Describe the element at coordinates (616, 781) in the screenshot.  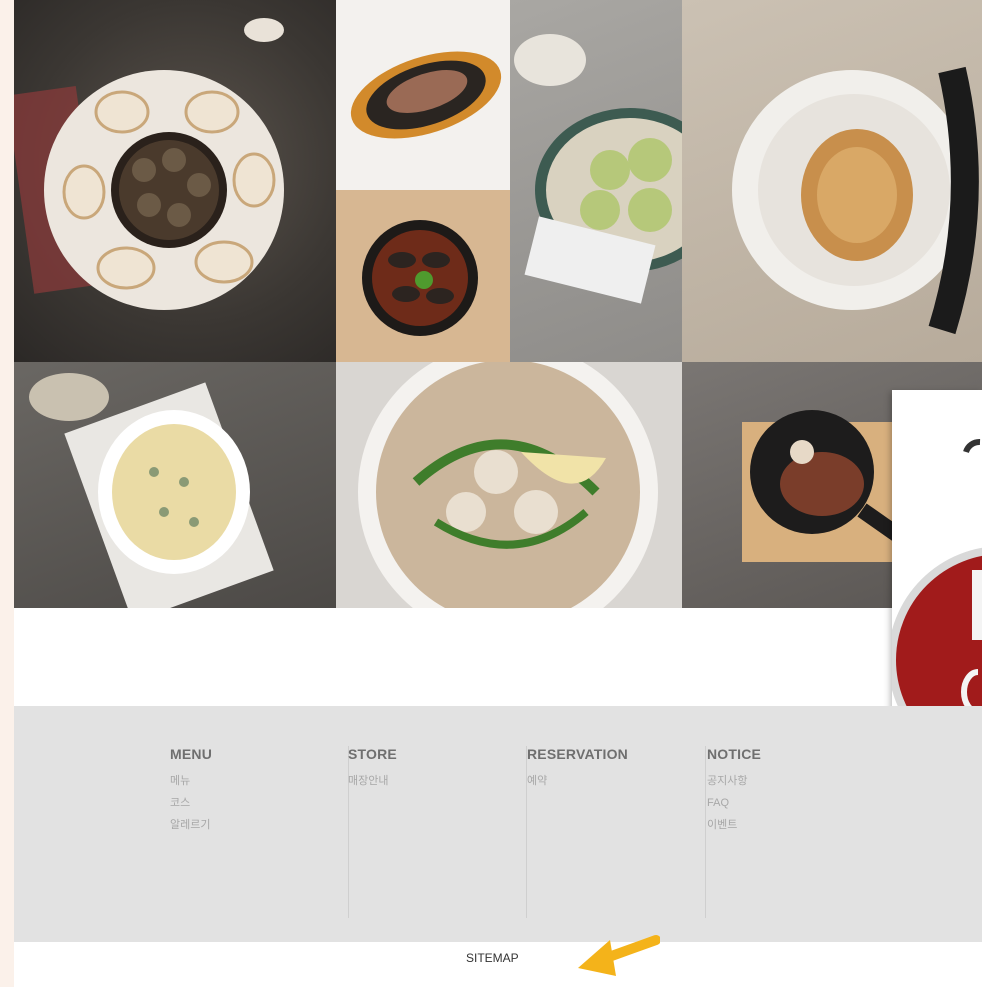
I see `footer-link-reservation: 예약` at that location.